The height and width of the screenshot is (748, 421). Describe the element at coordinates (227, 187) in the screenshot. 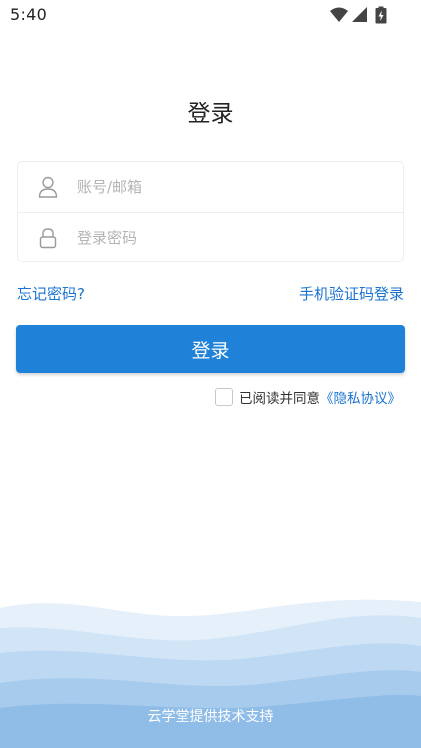

I see `account-input` at that location.